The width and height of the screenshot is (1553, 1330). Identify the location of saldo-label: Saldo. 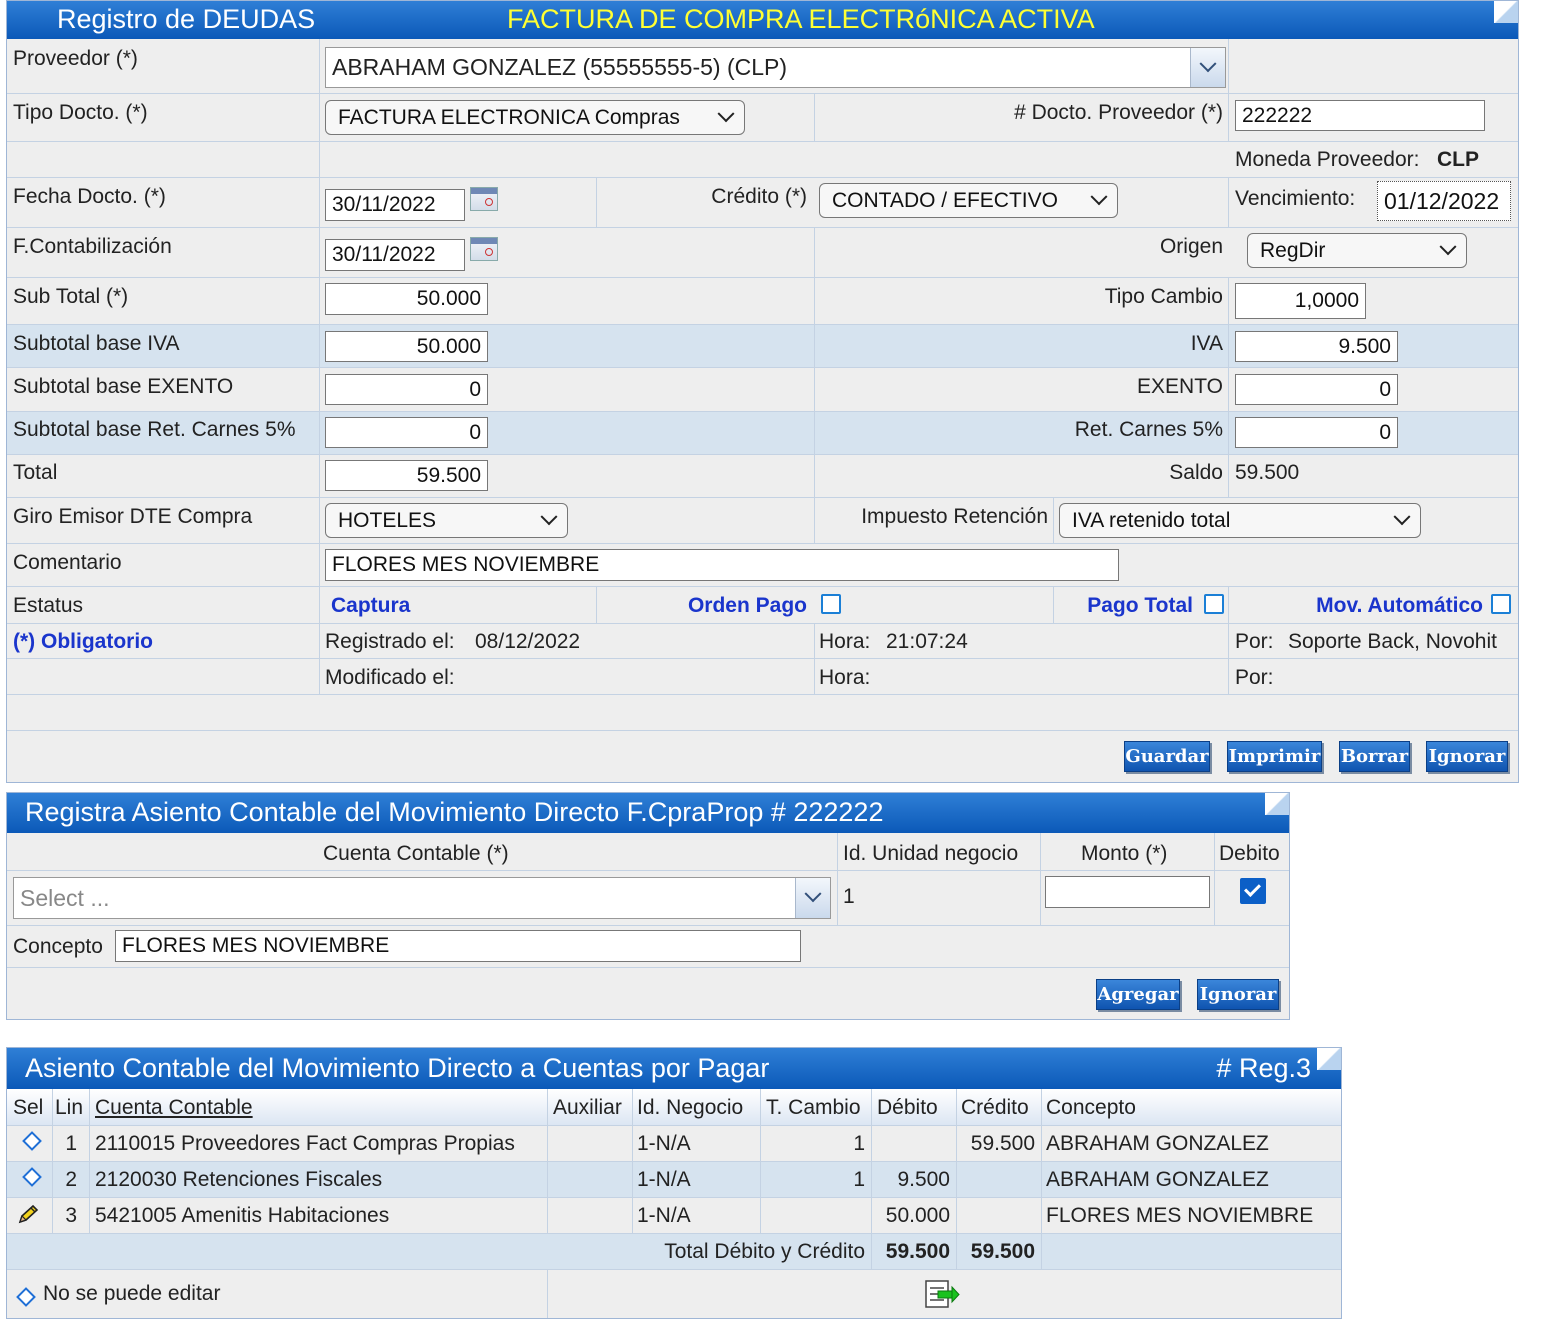
(1196, 472).